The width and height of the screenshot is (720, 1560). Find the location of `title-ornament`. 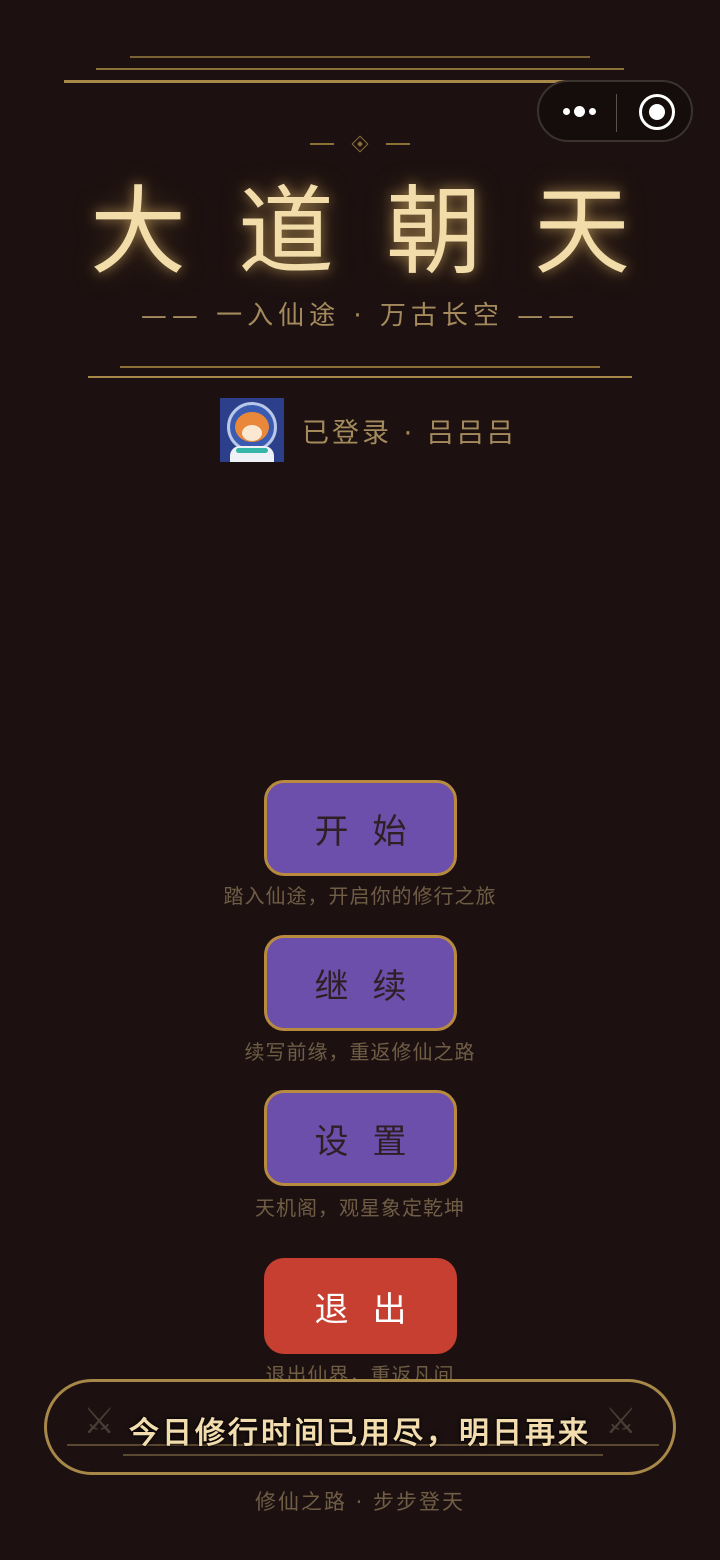

title-ornament is located at coordinates (360, 144).